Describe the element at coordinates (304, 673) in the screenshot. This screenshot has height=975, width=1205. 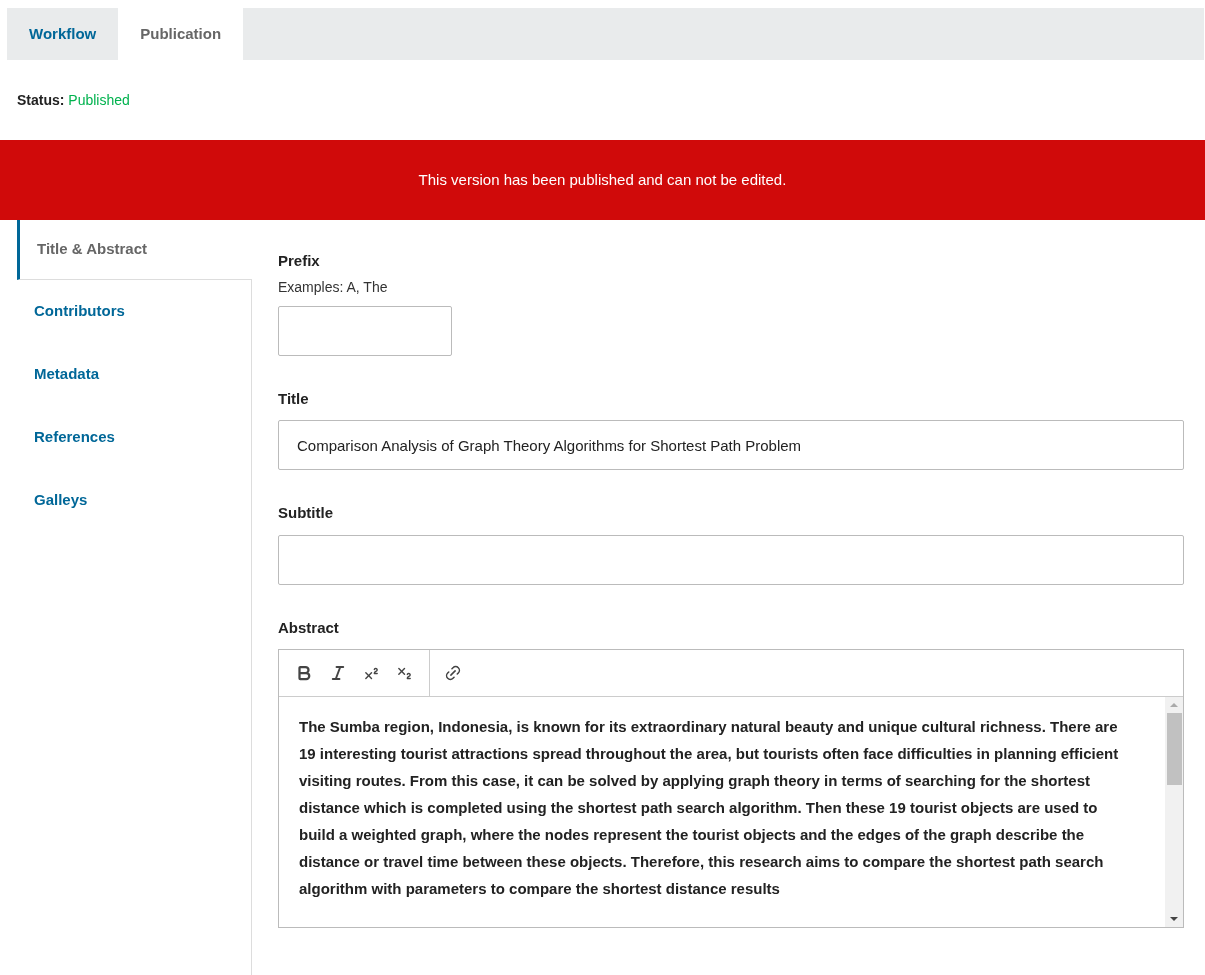
I see `bold-icon` at that location.